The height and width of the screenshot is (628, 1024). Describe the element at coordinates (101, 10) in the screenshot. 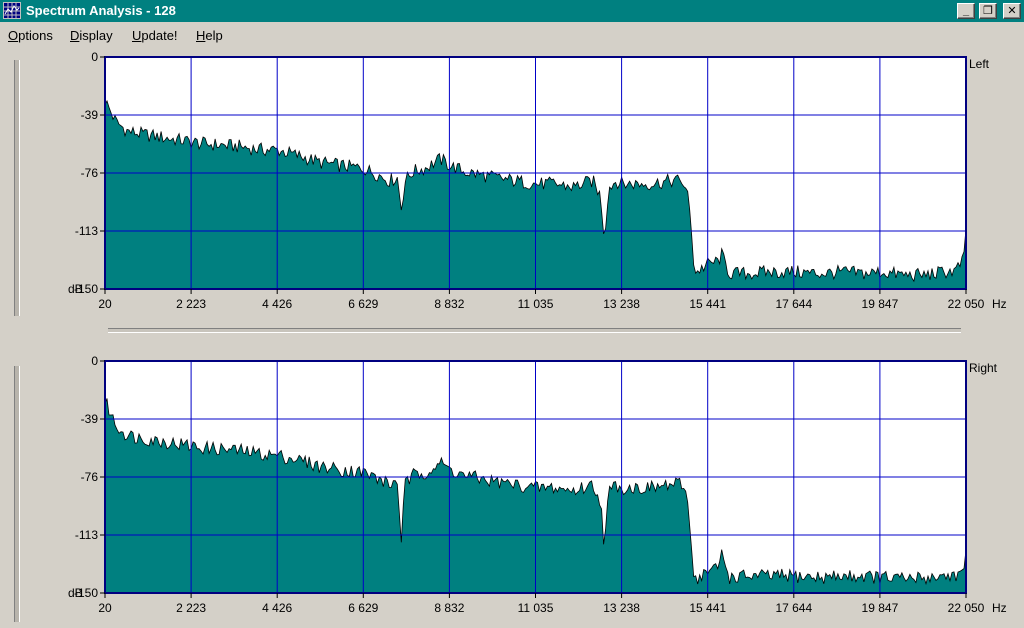

I see `window-title: Spectrum Analysis - 128` at that location.